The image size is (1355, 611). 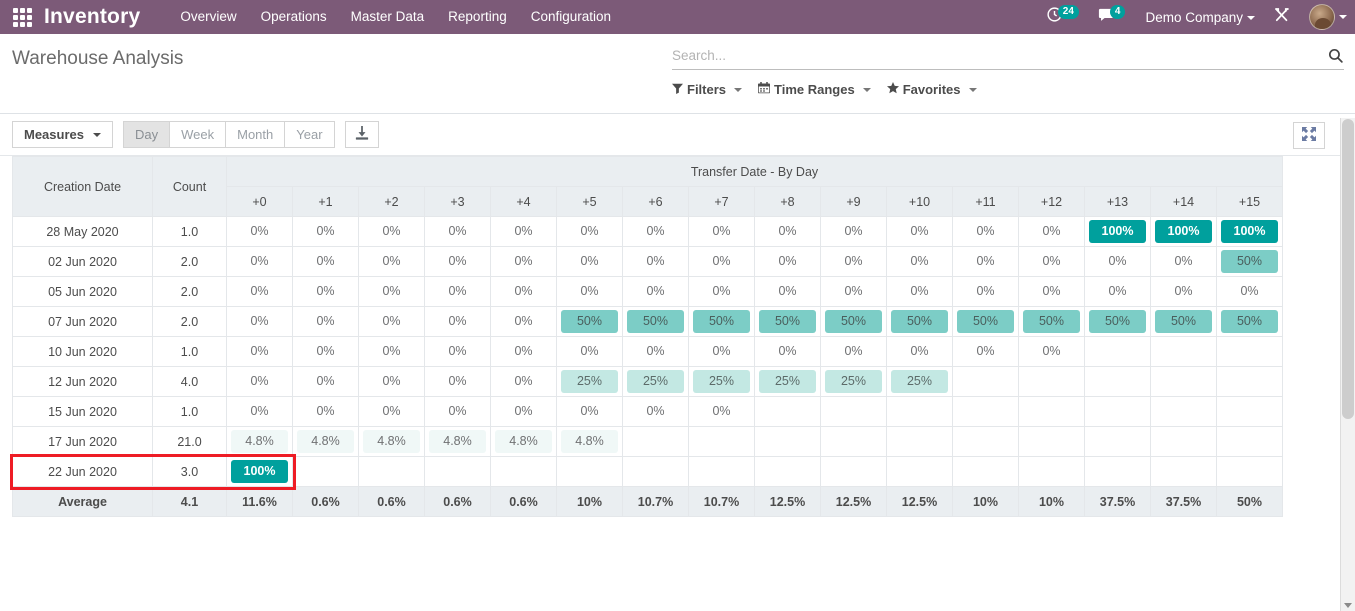 What do you see at coordinates (309, 134) in the screenshot?
I see `interval-year-button: Year` at bounding box center [309, 134].